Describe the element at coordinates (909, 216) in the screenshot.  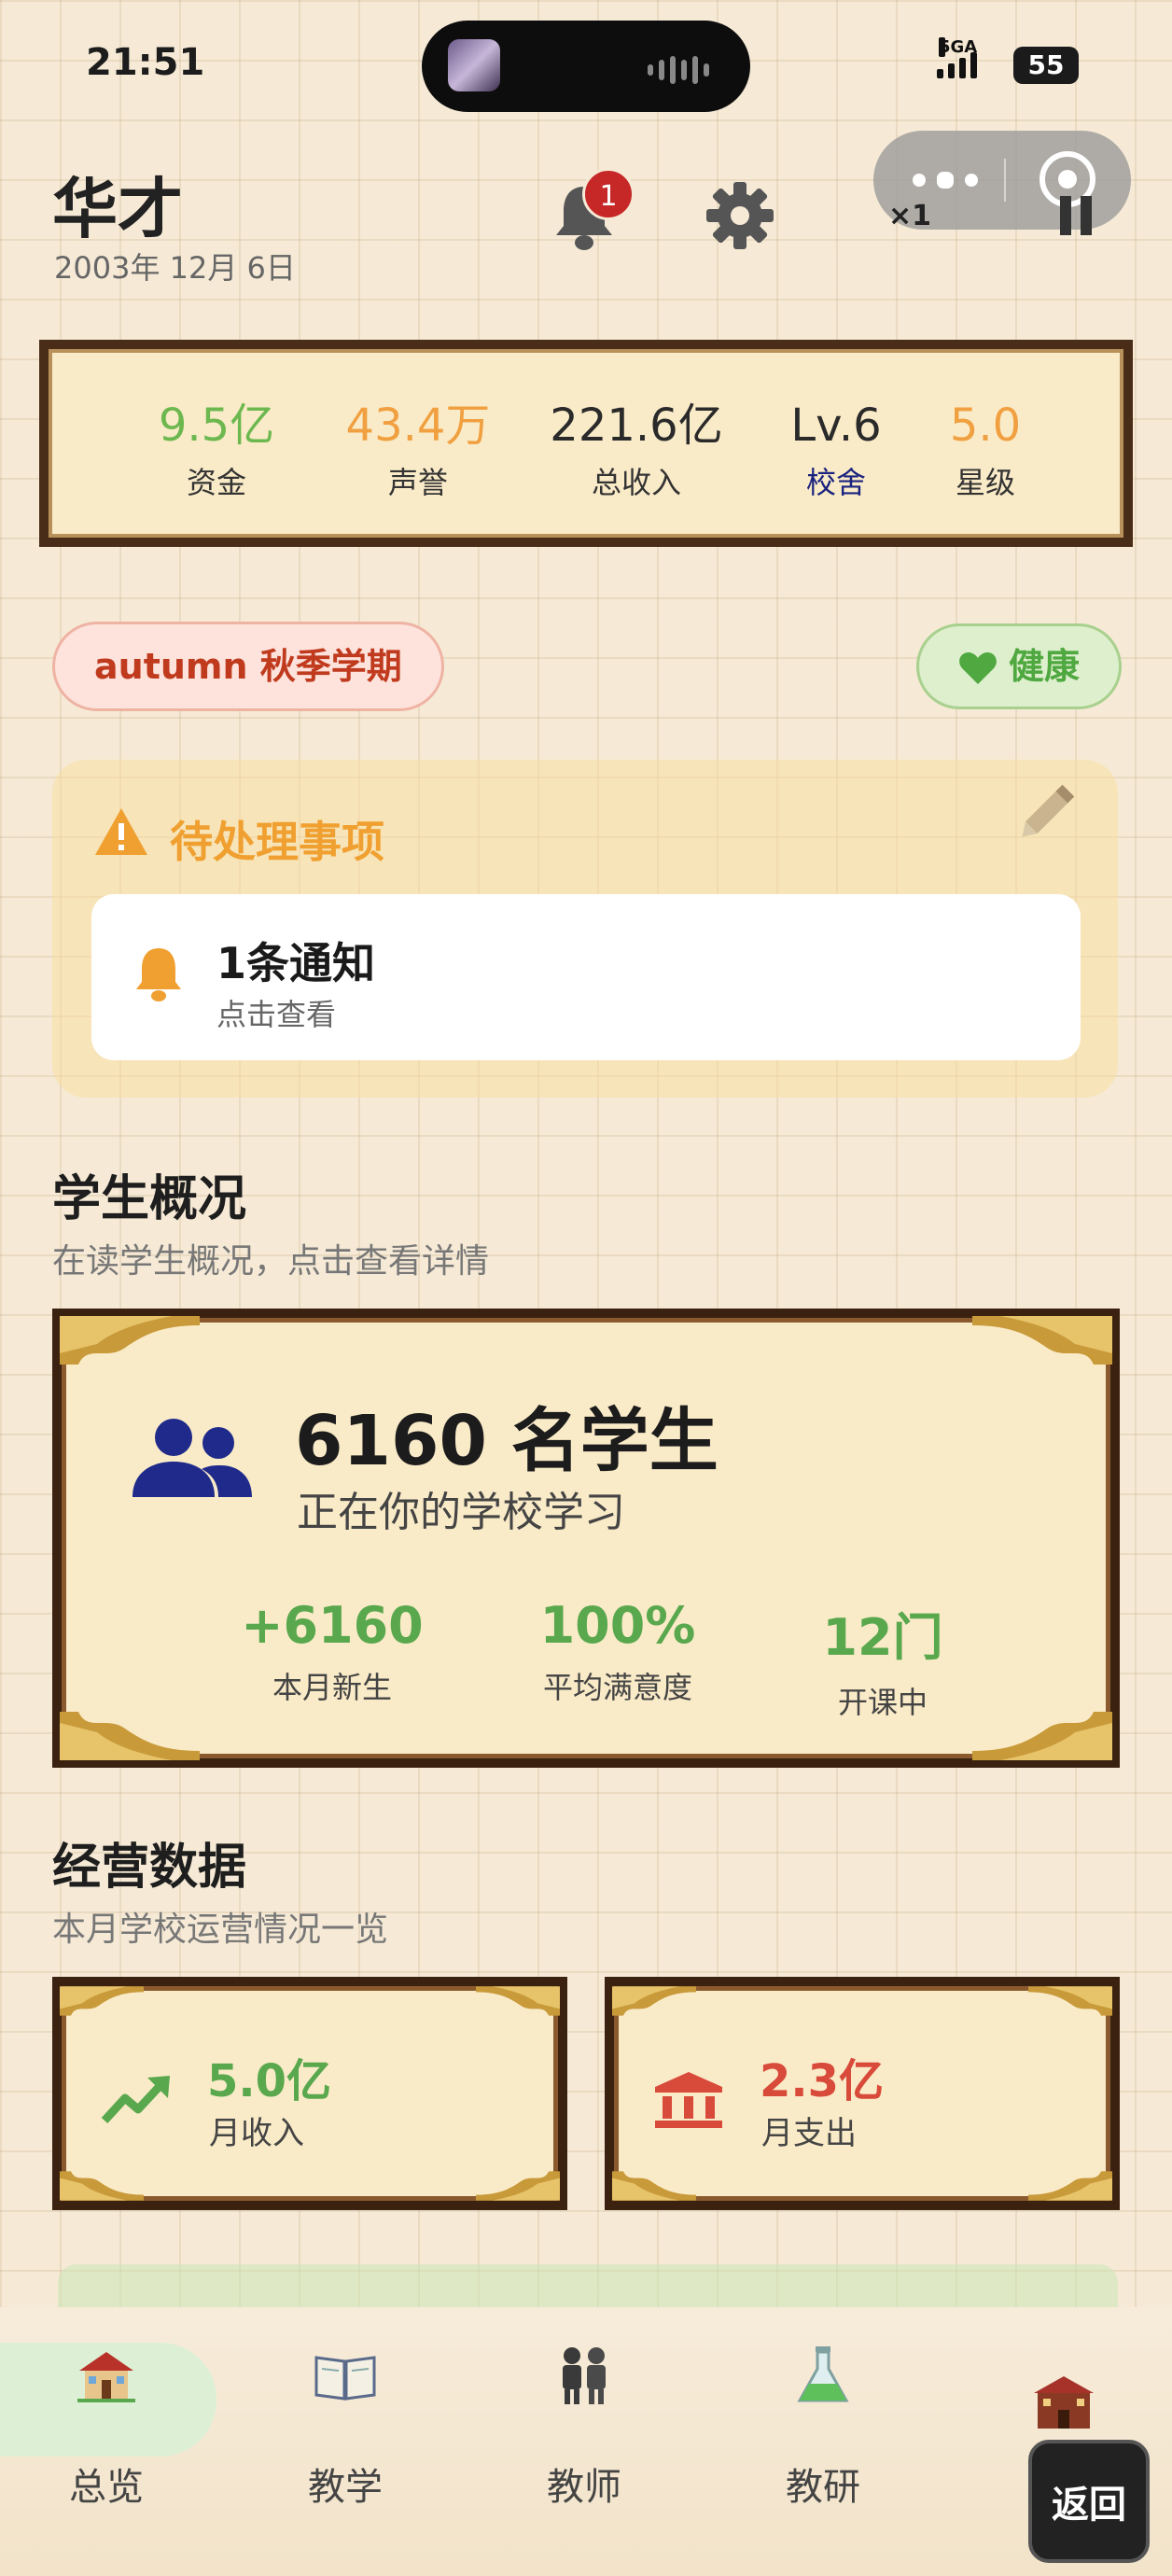
I see `game-speed: ×1` at that location.